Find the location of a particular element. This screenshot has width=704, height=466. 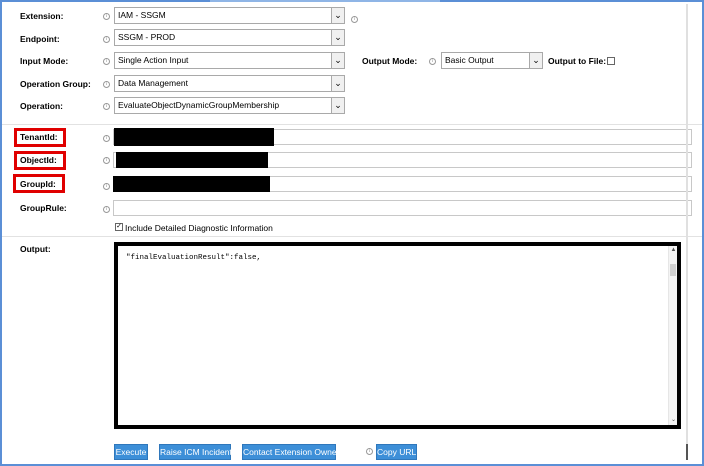

scroll-down-icon: ⌄ is located at coordinates (673, 420).